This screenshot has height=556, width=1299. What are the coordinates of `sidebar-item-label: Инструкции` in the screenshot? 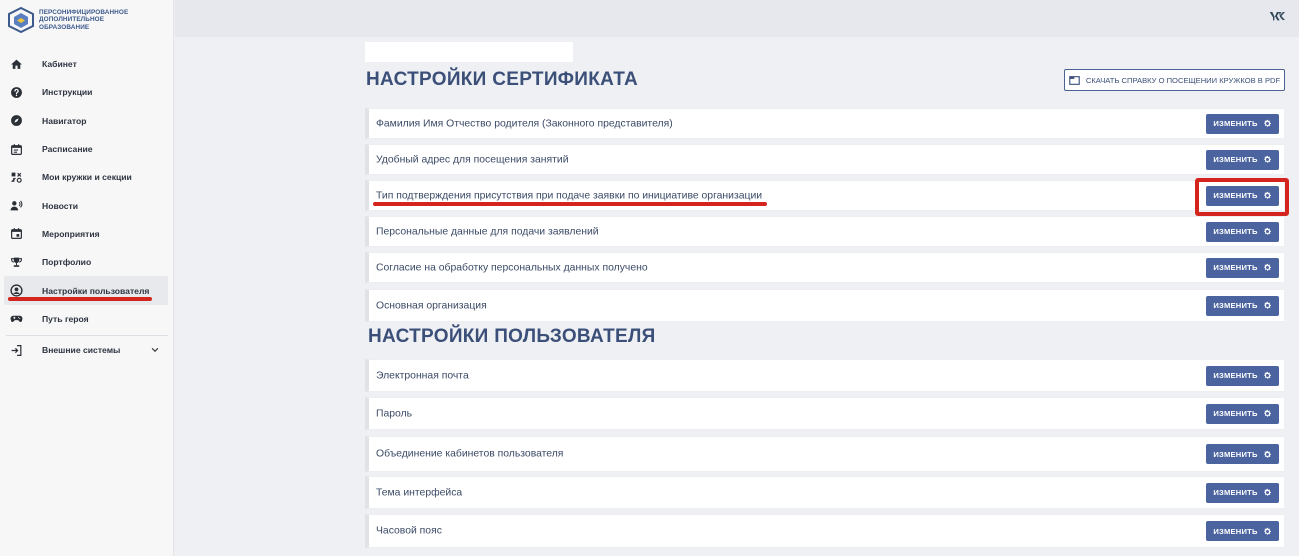 It's located at (67, 92).